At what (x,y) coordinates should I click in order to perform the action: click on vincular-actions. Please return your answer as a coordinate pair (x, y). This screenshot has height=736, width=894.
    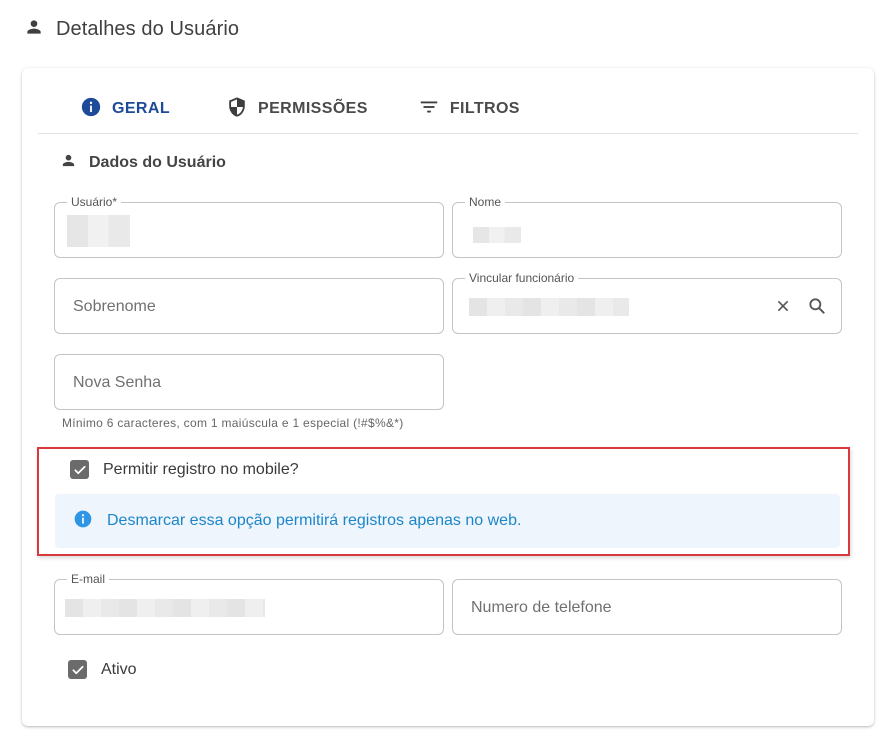
    Looking at the image, I should click on (800, 308).